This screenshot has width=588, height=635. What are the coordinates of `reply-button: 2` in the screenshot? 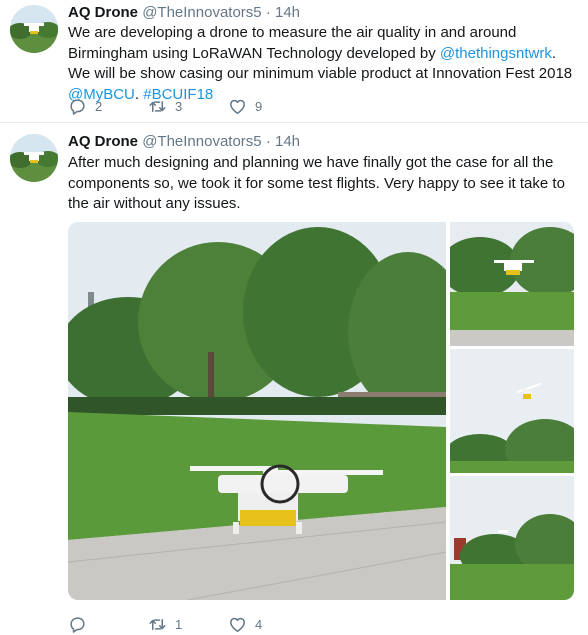 It's located at (108, 106).